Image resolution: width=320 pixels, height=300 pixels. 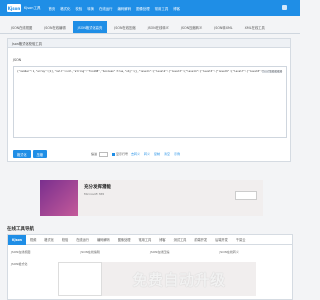 What do you see at coordinates (144, 239) in the screenshot?
I see `tools-tab-common: 常用工具` at bounding box center [144, 239].